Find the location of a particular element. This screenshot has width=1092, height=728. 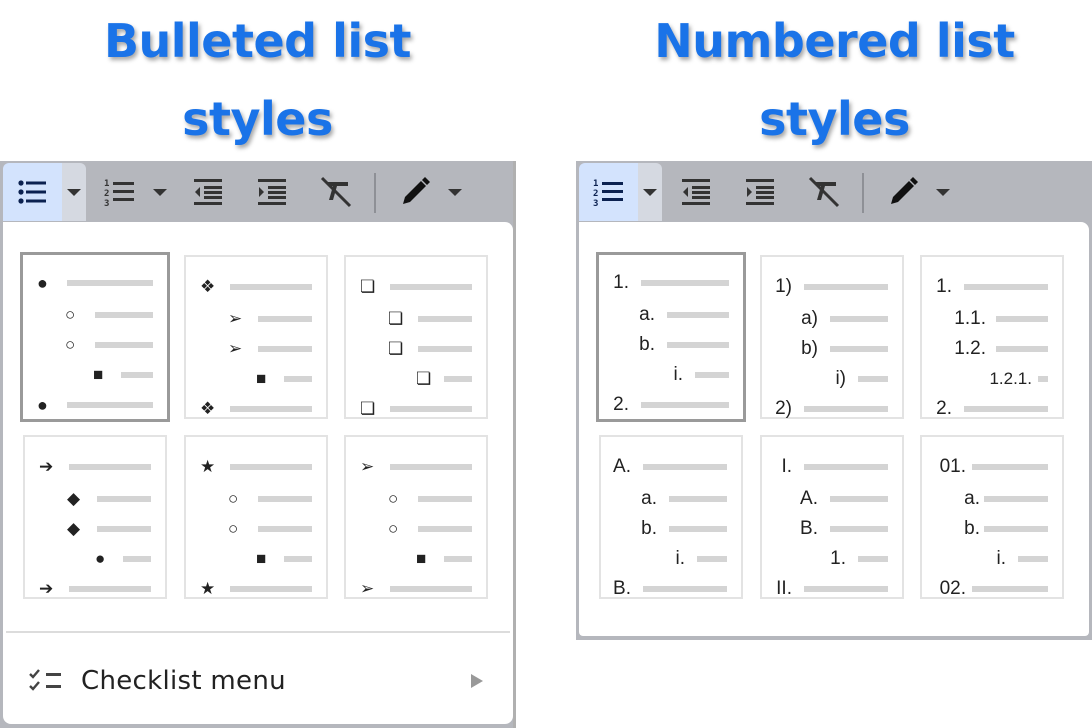

list-number-label: b) is located at coordinates (809, 348).